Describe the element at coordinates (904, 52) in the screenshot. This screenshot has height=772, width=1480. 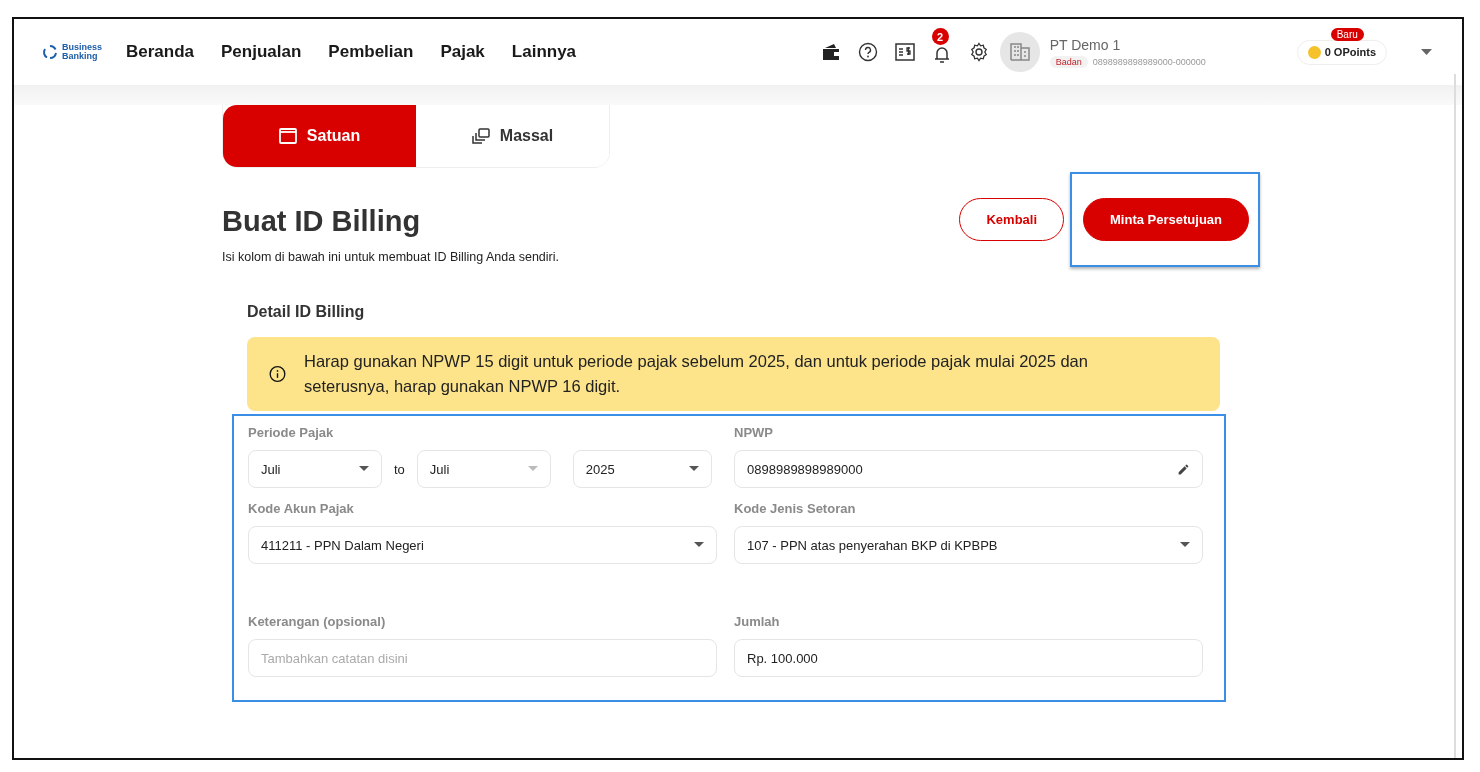
I see `invoice-icon` at that location.